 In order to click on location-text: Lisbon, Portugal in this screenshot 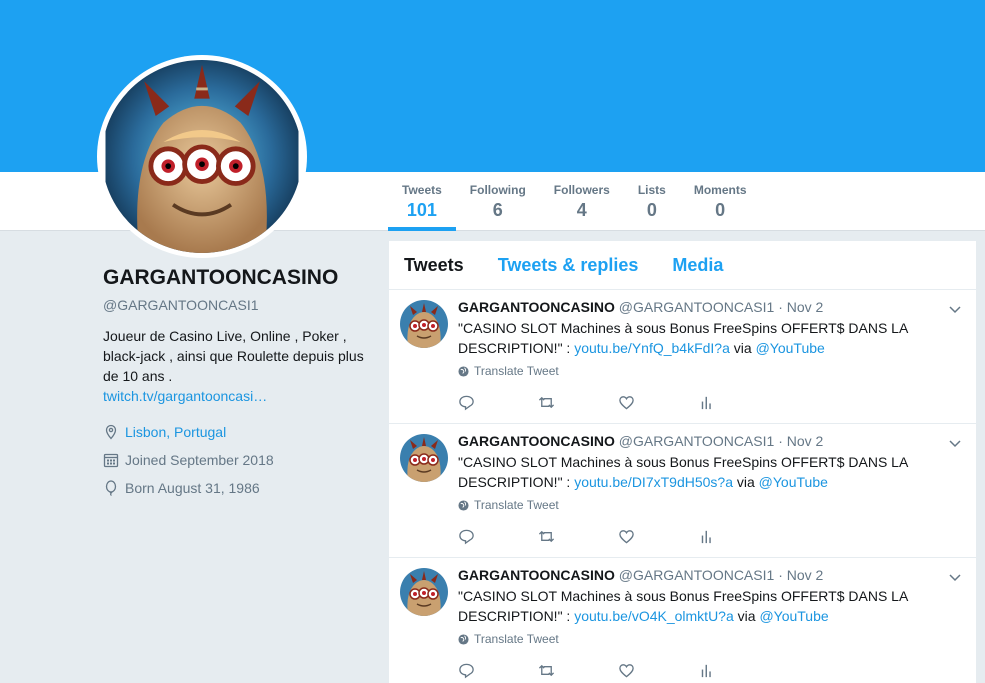, I will do `click(175, 432)`.